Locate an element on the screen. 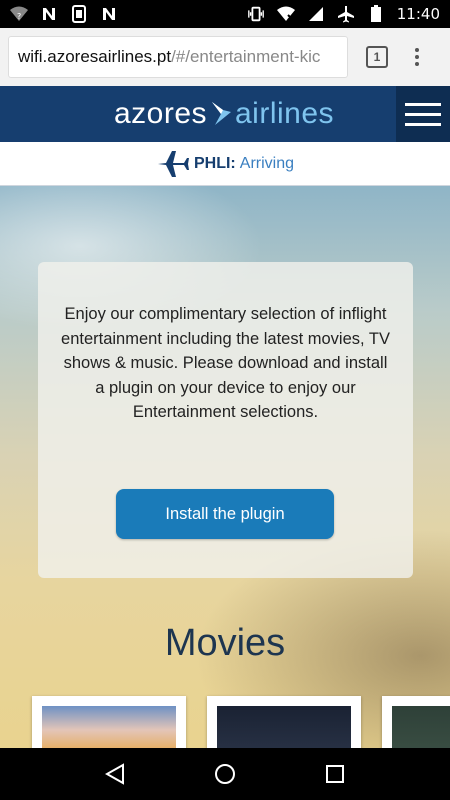 The width and height of the screenshot is (450, 800). back-button is located at coordinates (115, 774).